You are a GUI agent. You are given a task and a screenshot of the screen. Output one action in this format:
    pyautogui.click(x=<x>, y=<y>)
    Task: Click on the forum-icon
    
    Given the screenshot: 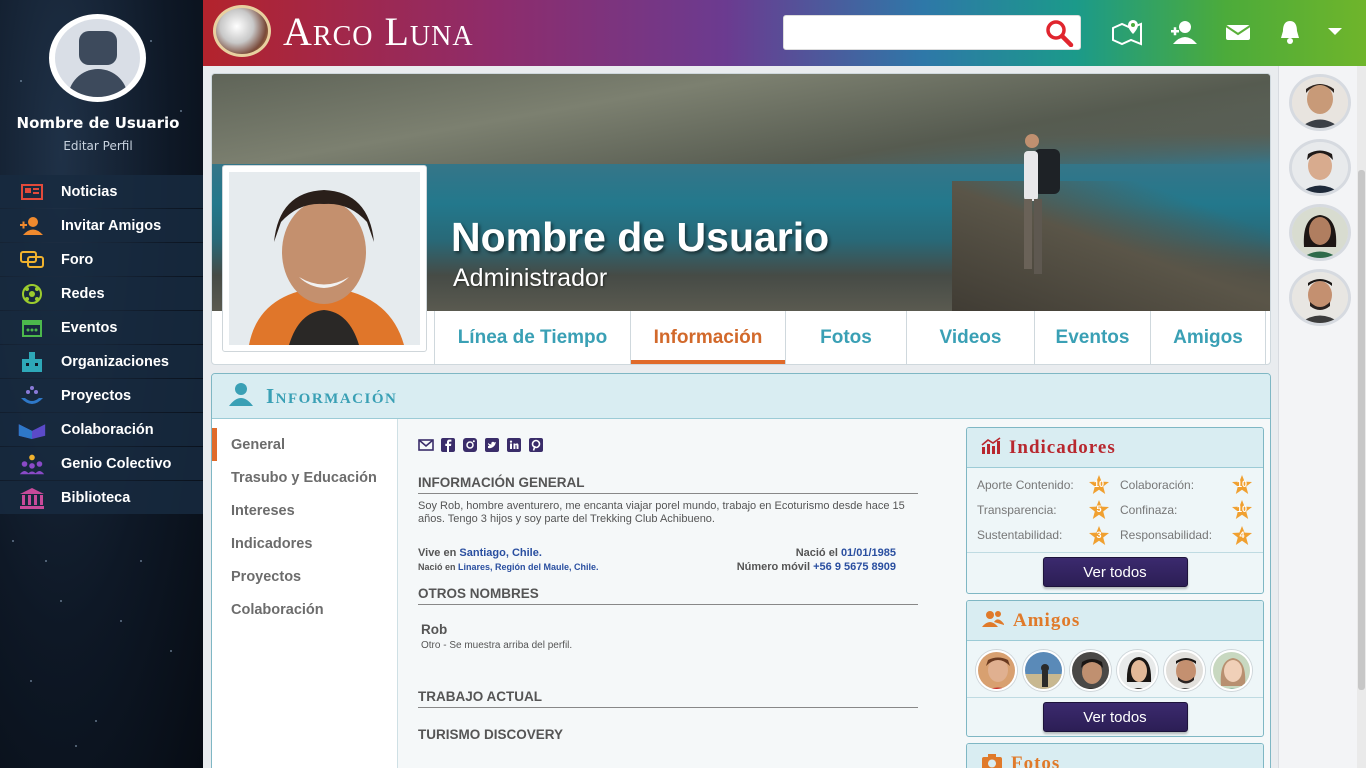 What is the action you would take?
    pyautogui.click(x=32, y=260)
    